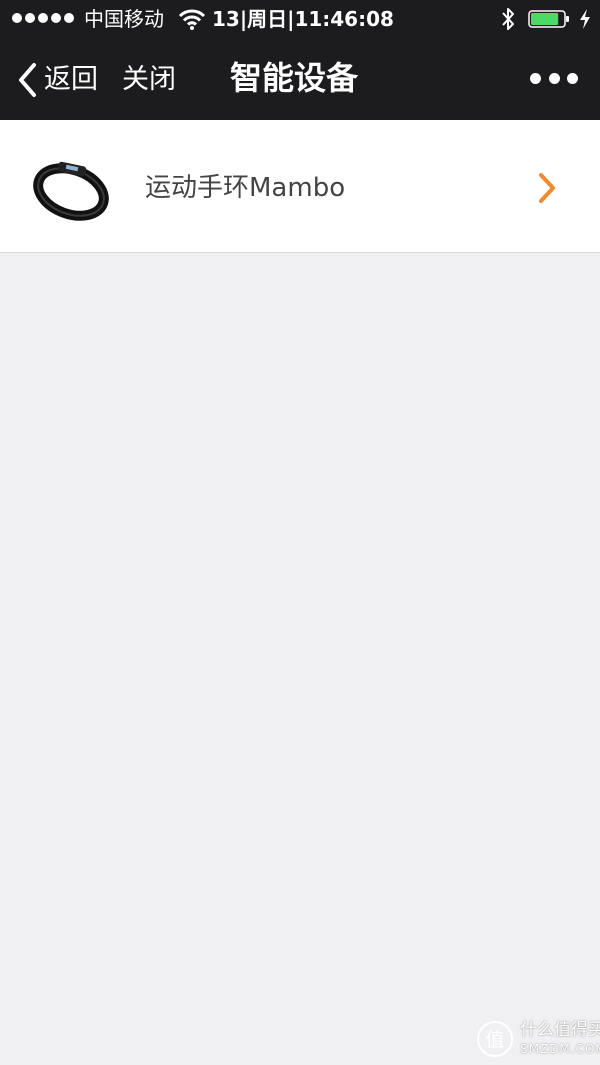  I want to click on back-label: 返回, so click(71, 79).